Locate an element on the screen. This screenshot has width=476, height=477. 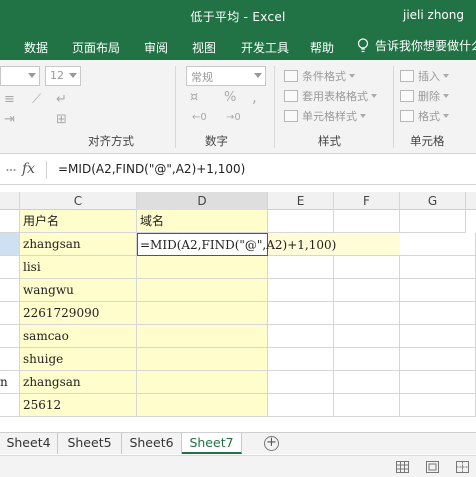
column-header-g: G is located at coordinates (433, 201).